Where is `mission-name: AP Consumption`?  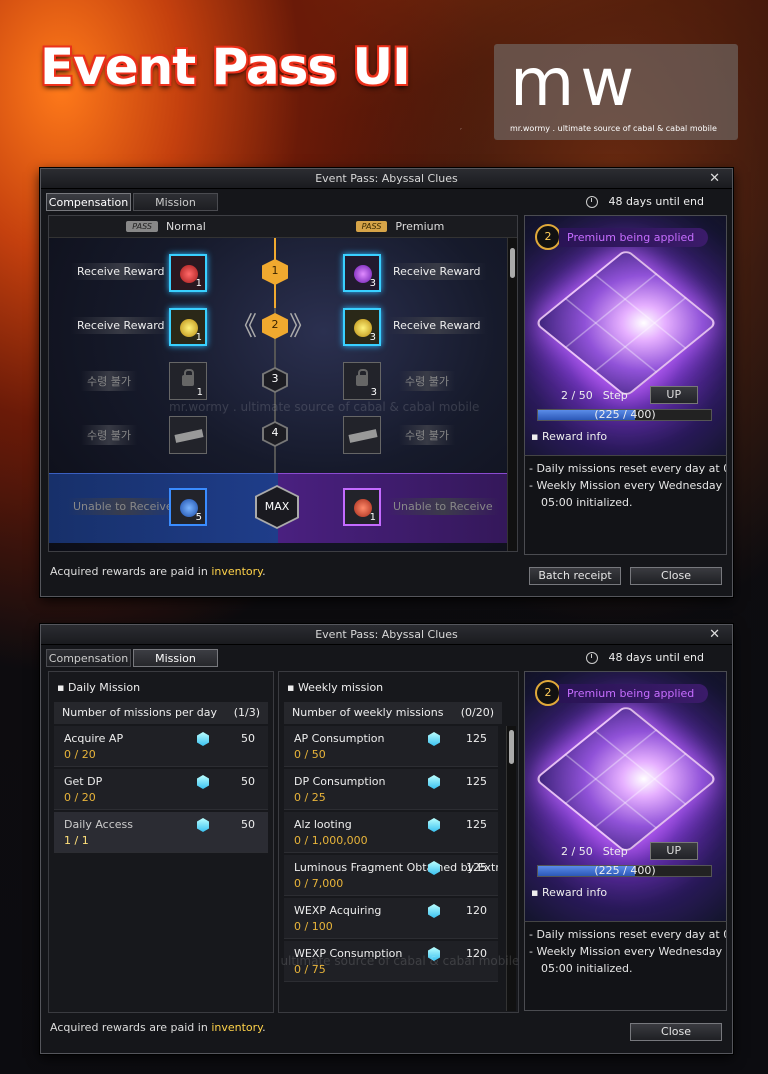
mission-name: AP Consumption is located at coordinates (339, 738).